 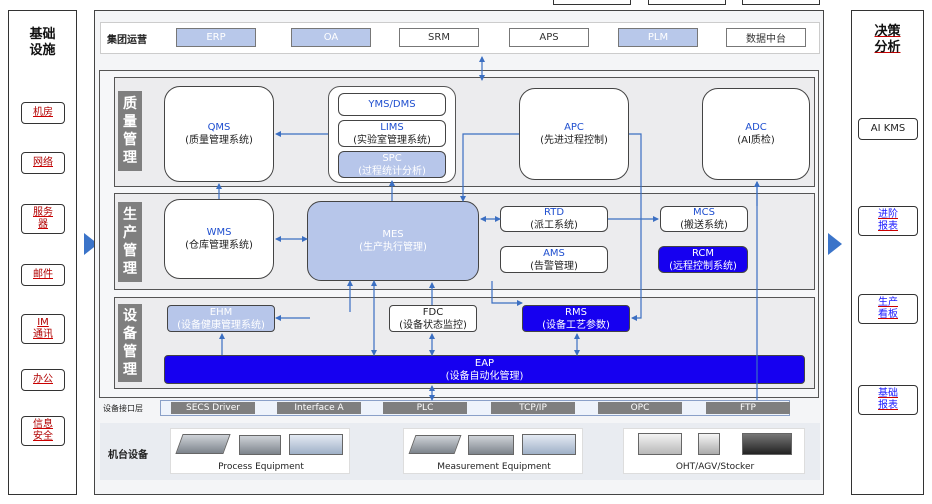 What do you see at coordinates (703, 253) in the screenshot?
I see `rcm-name: RCM` at bounding box center [703, 253].